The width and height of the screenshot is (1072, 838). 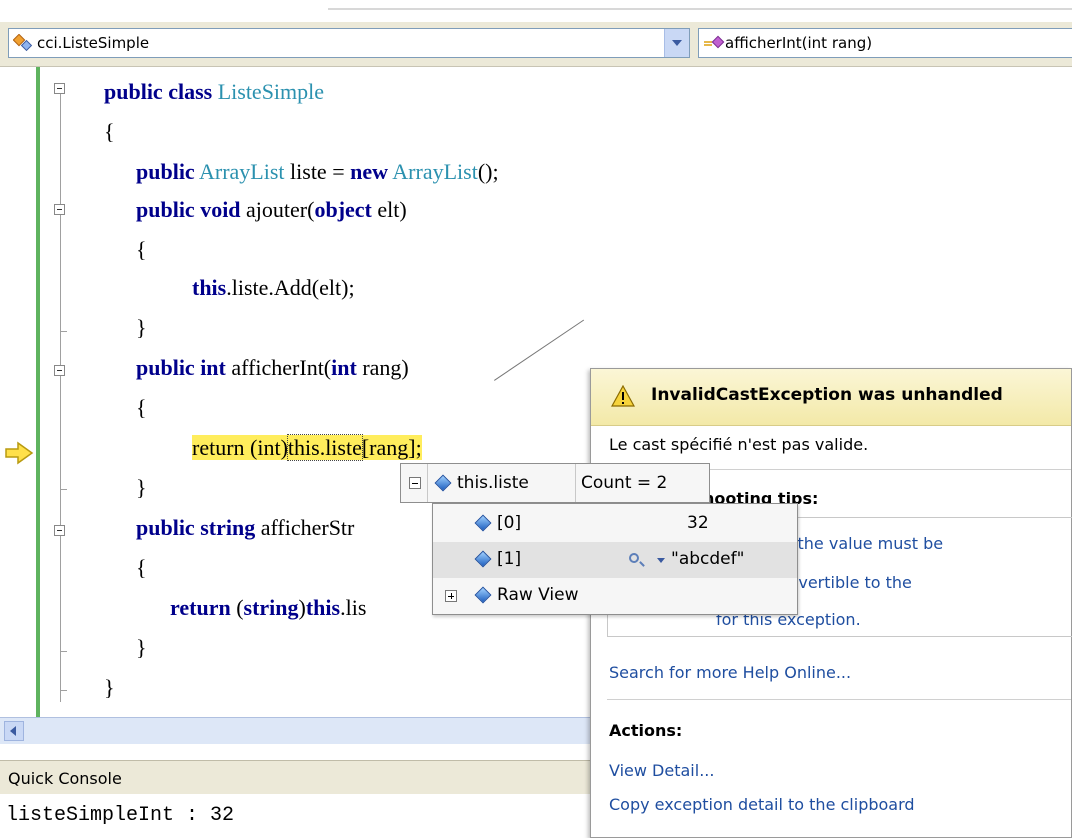 I want to click on datatip-item-name: [0], so click(x=509, y=523).